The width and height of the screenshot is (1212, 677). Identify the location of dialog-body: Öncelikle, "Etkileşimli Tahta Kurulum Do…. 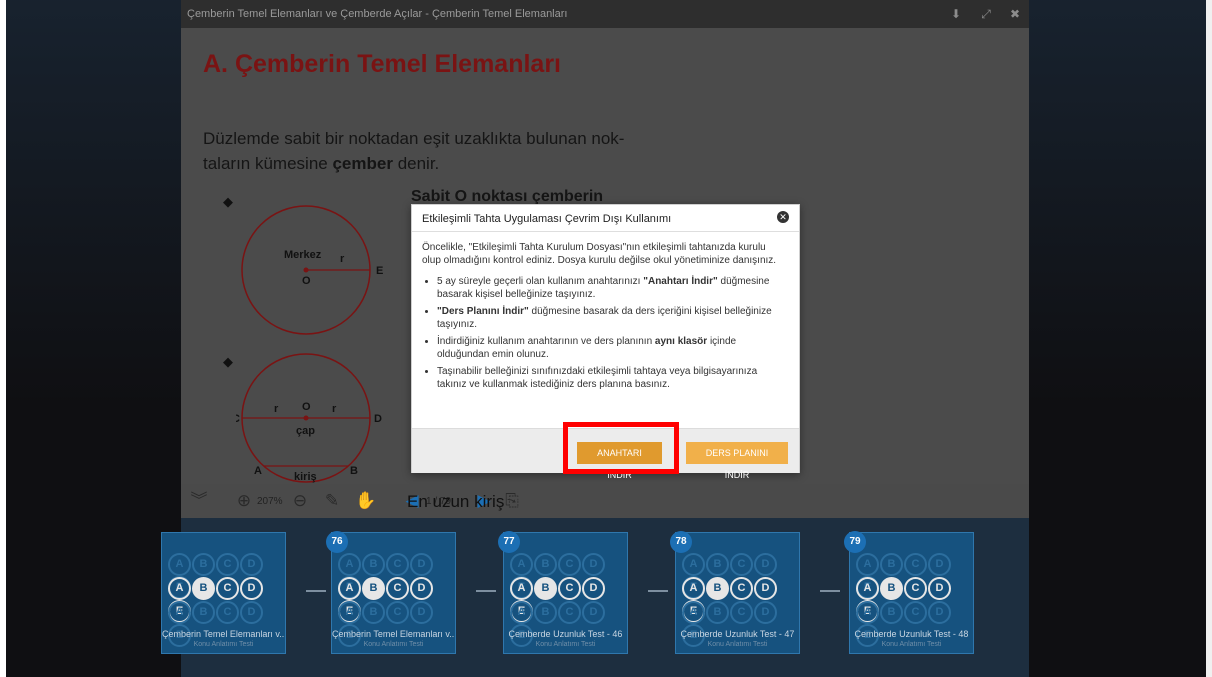
(604, 318).